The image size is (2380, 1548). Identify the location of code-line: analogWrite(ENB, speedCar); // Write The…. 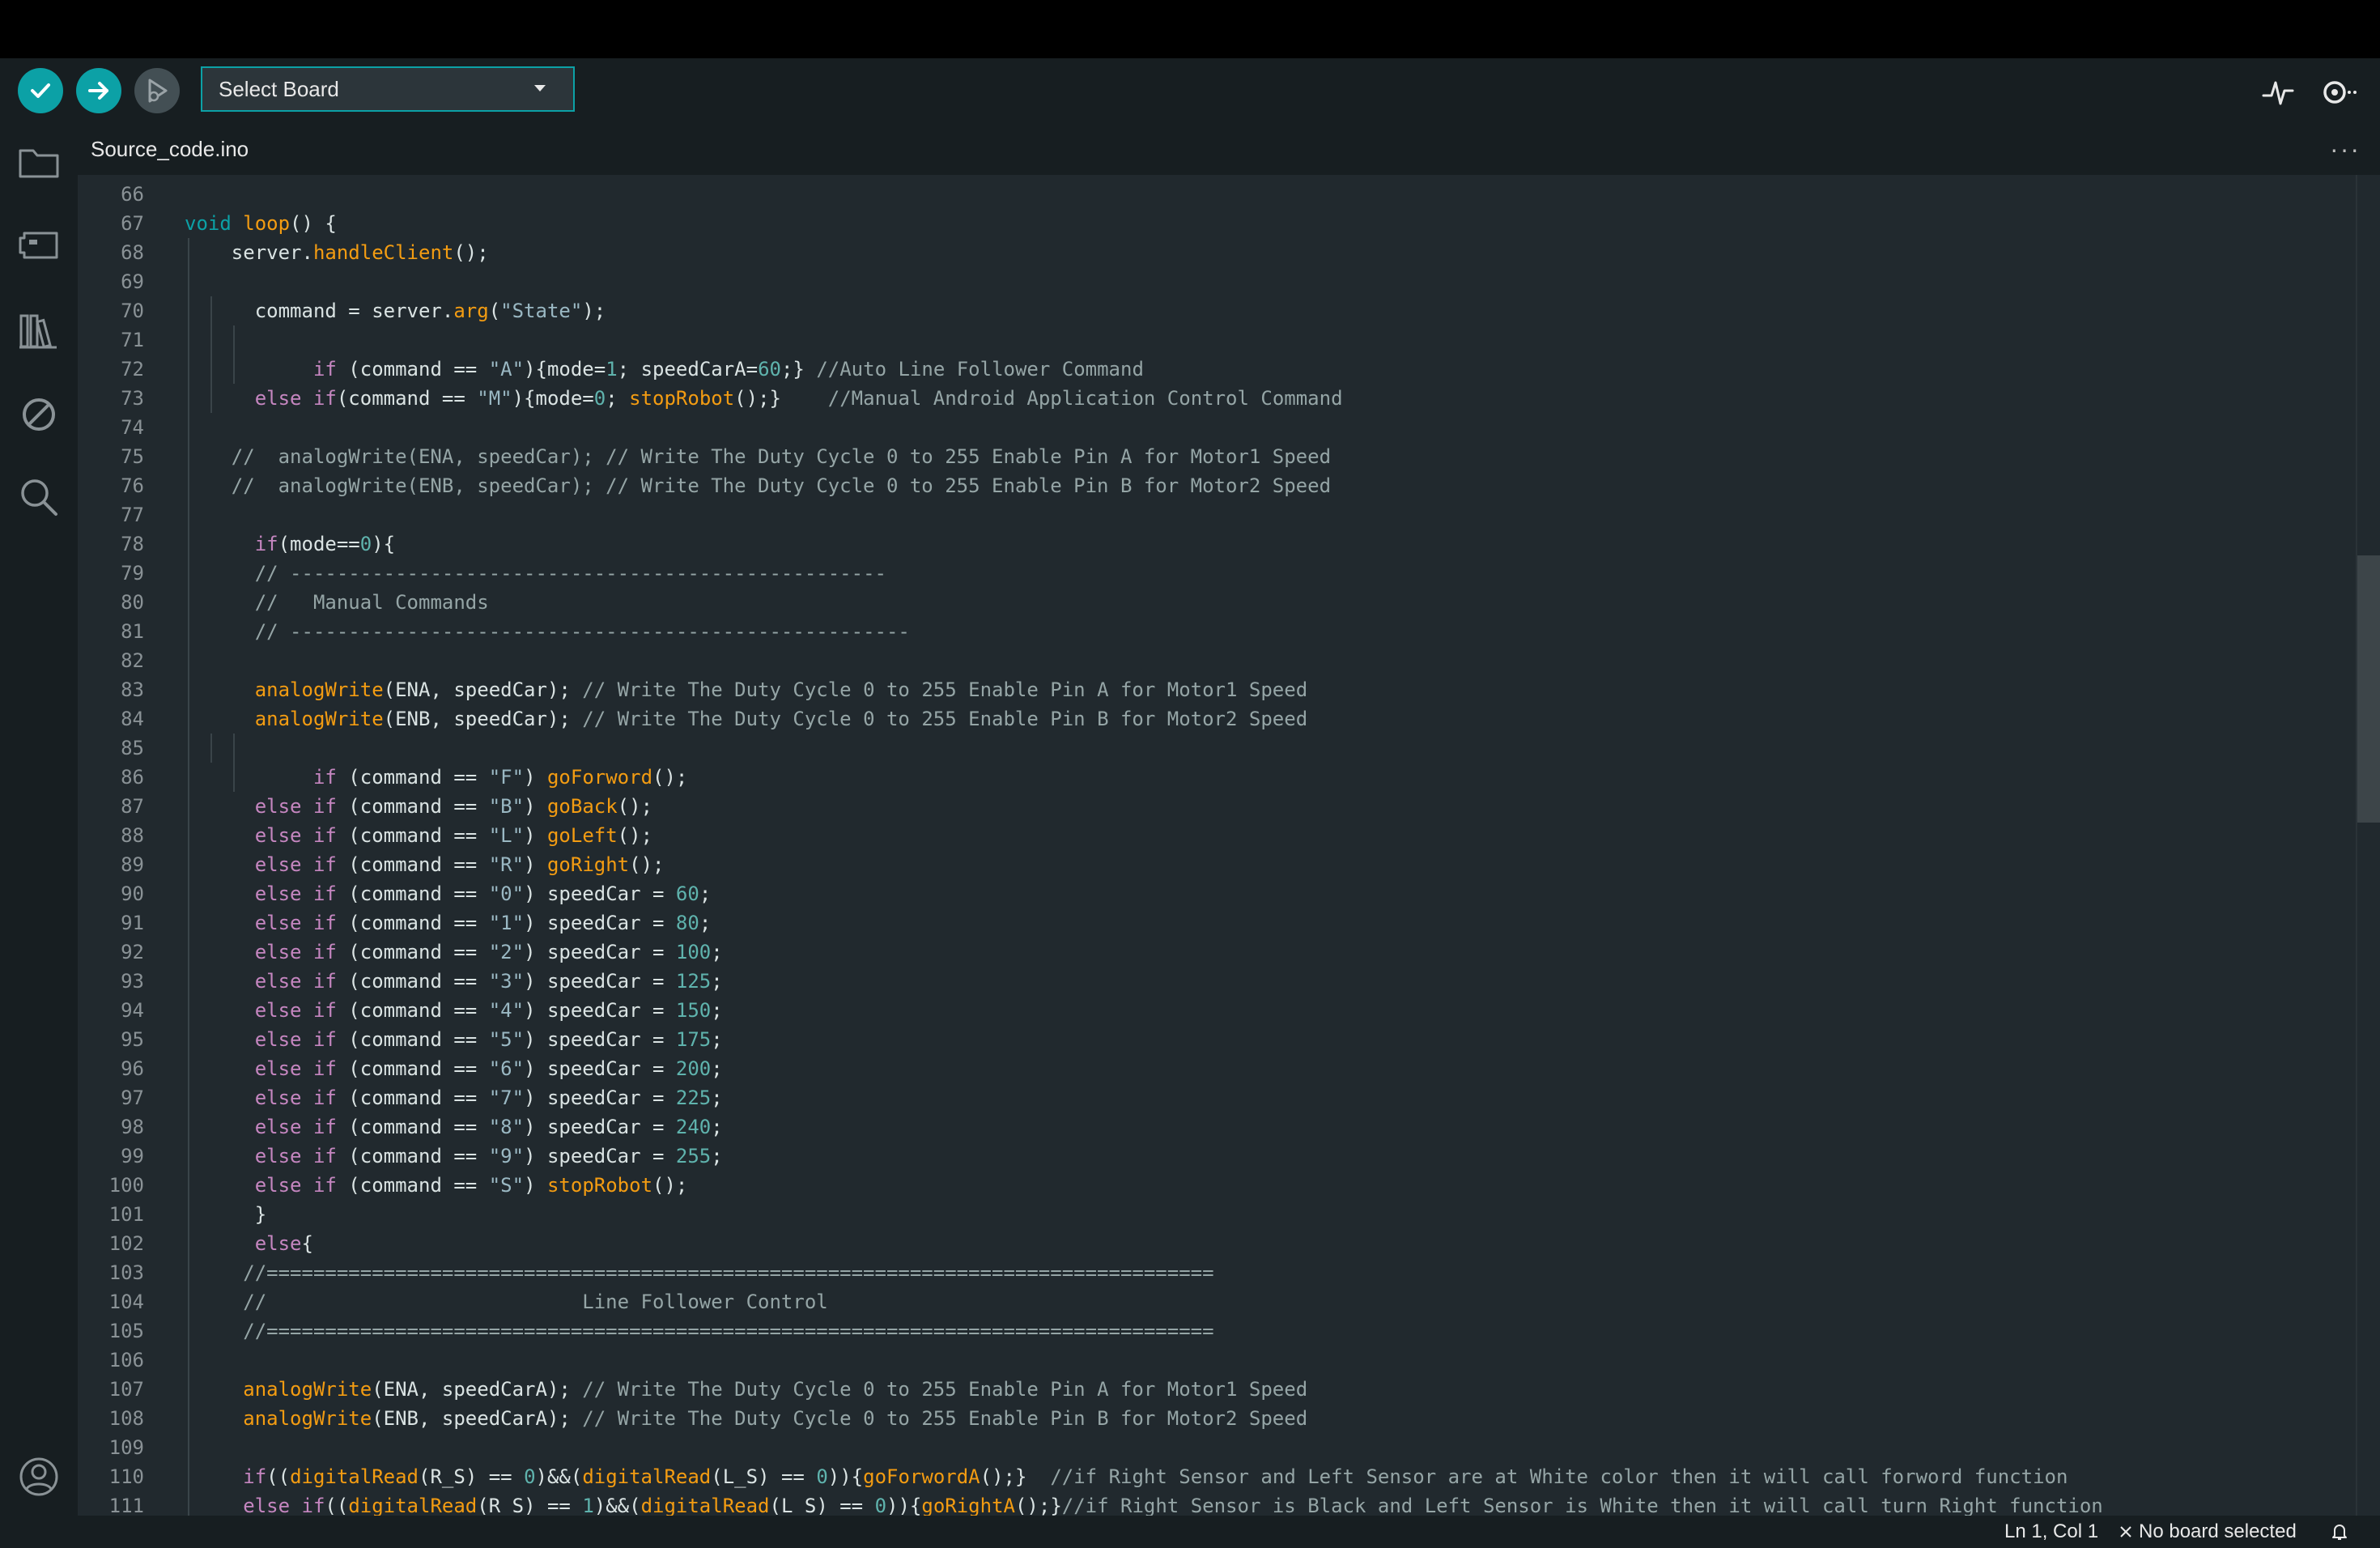
(746, 719).